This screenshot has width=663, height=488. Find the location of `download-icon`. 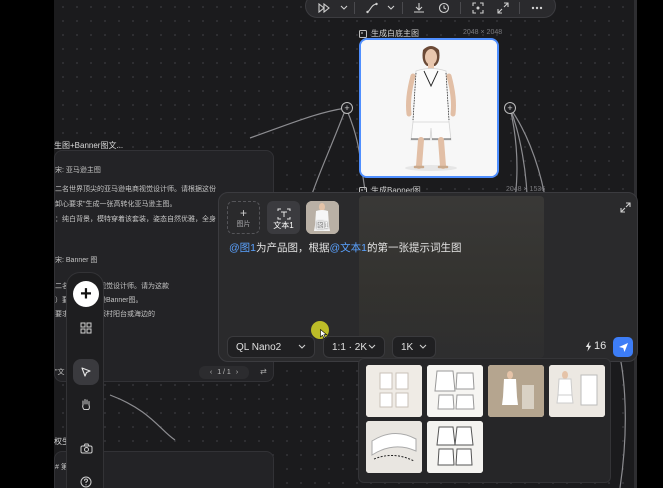

download-icon is located at coordinates (419, 8).